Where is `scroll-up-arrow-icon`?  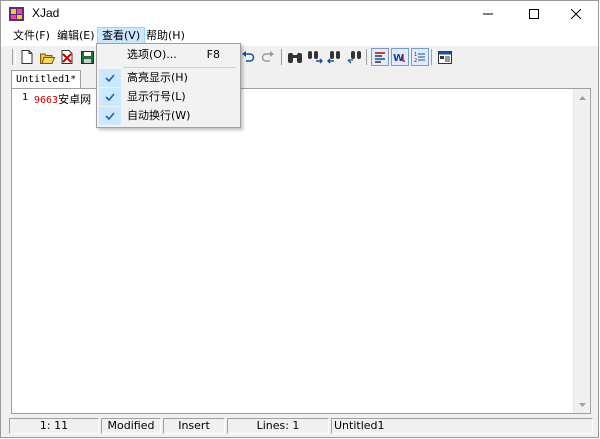 scroll-up-arrow-icon is located at coordinates (582, 97).